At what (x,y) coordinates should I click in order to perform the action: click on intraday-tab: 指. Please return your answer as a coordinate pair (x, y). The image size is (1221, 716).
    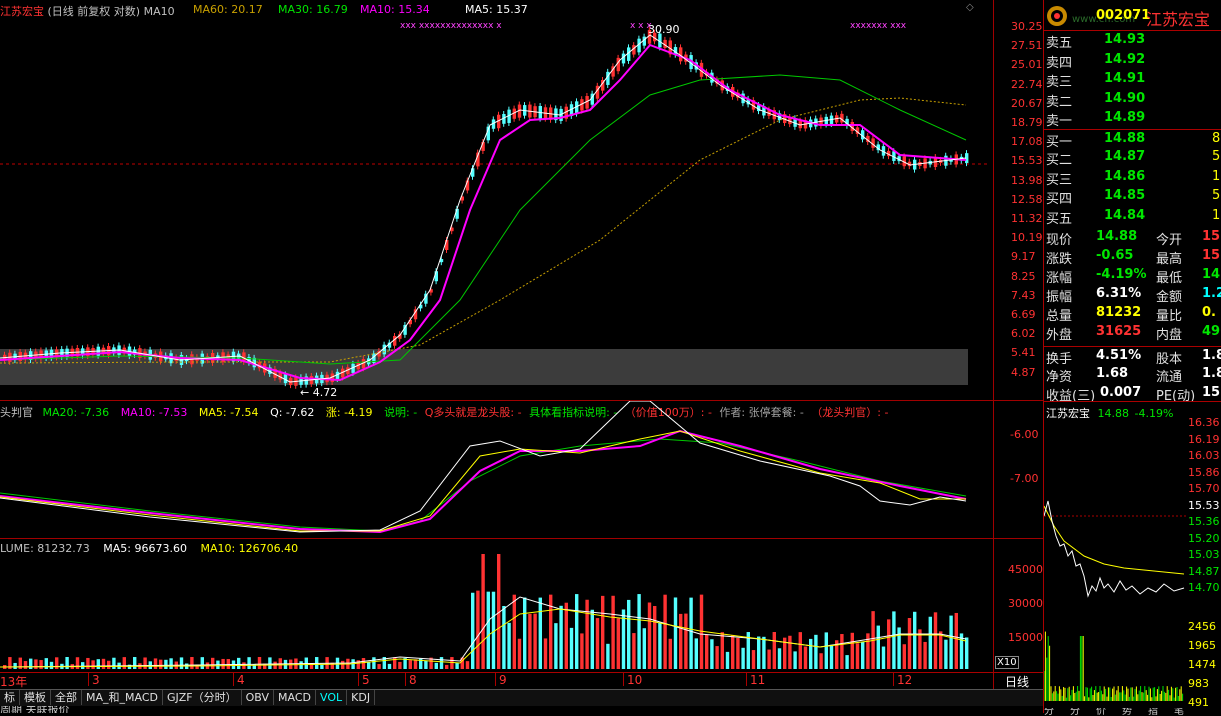
    Looking at the image, I should click on (1153, 712).